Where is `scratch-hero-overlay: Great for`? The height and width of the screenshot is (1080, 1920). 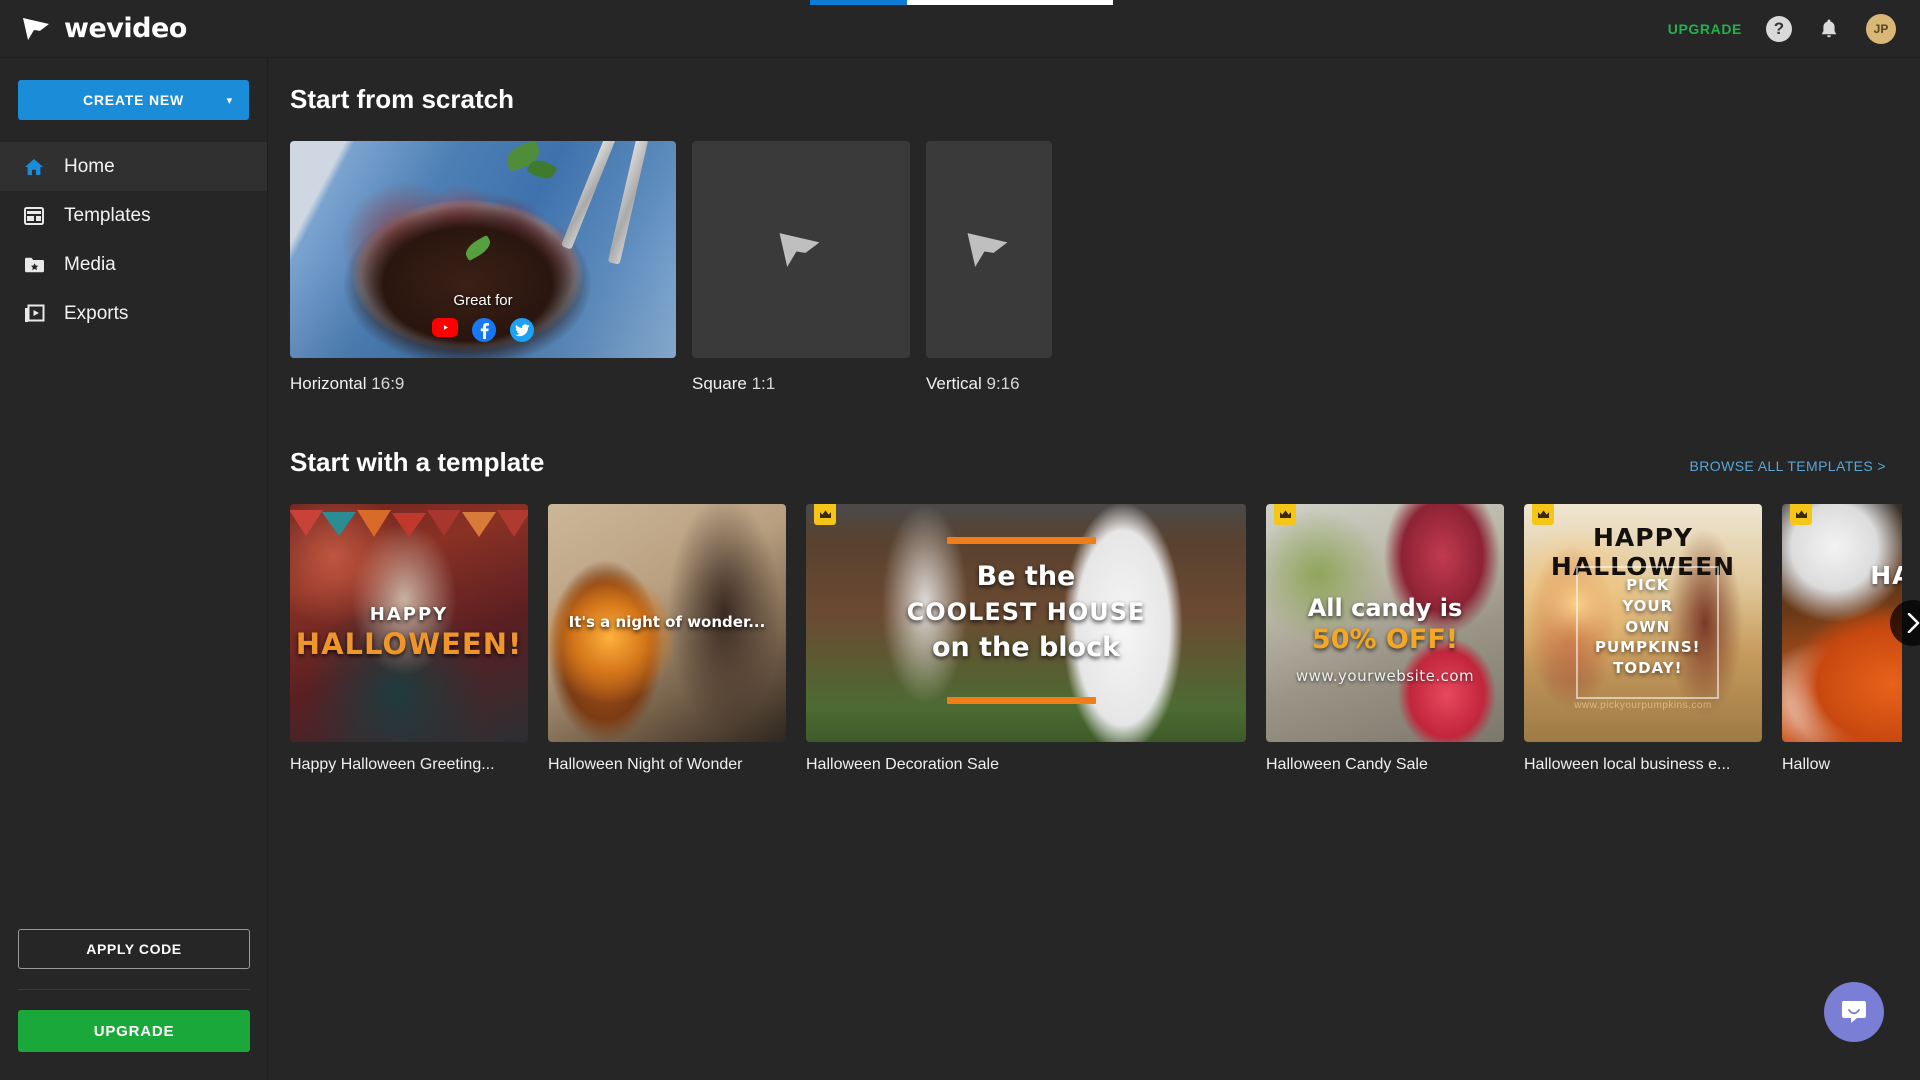 scratch-hero-overlay: Great for is located at coordinates (483, 309).